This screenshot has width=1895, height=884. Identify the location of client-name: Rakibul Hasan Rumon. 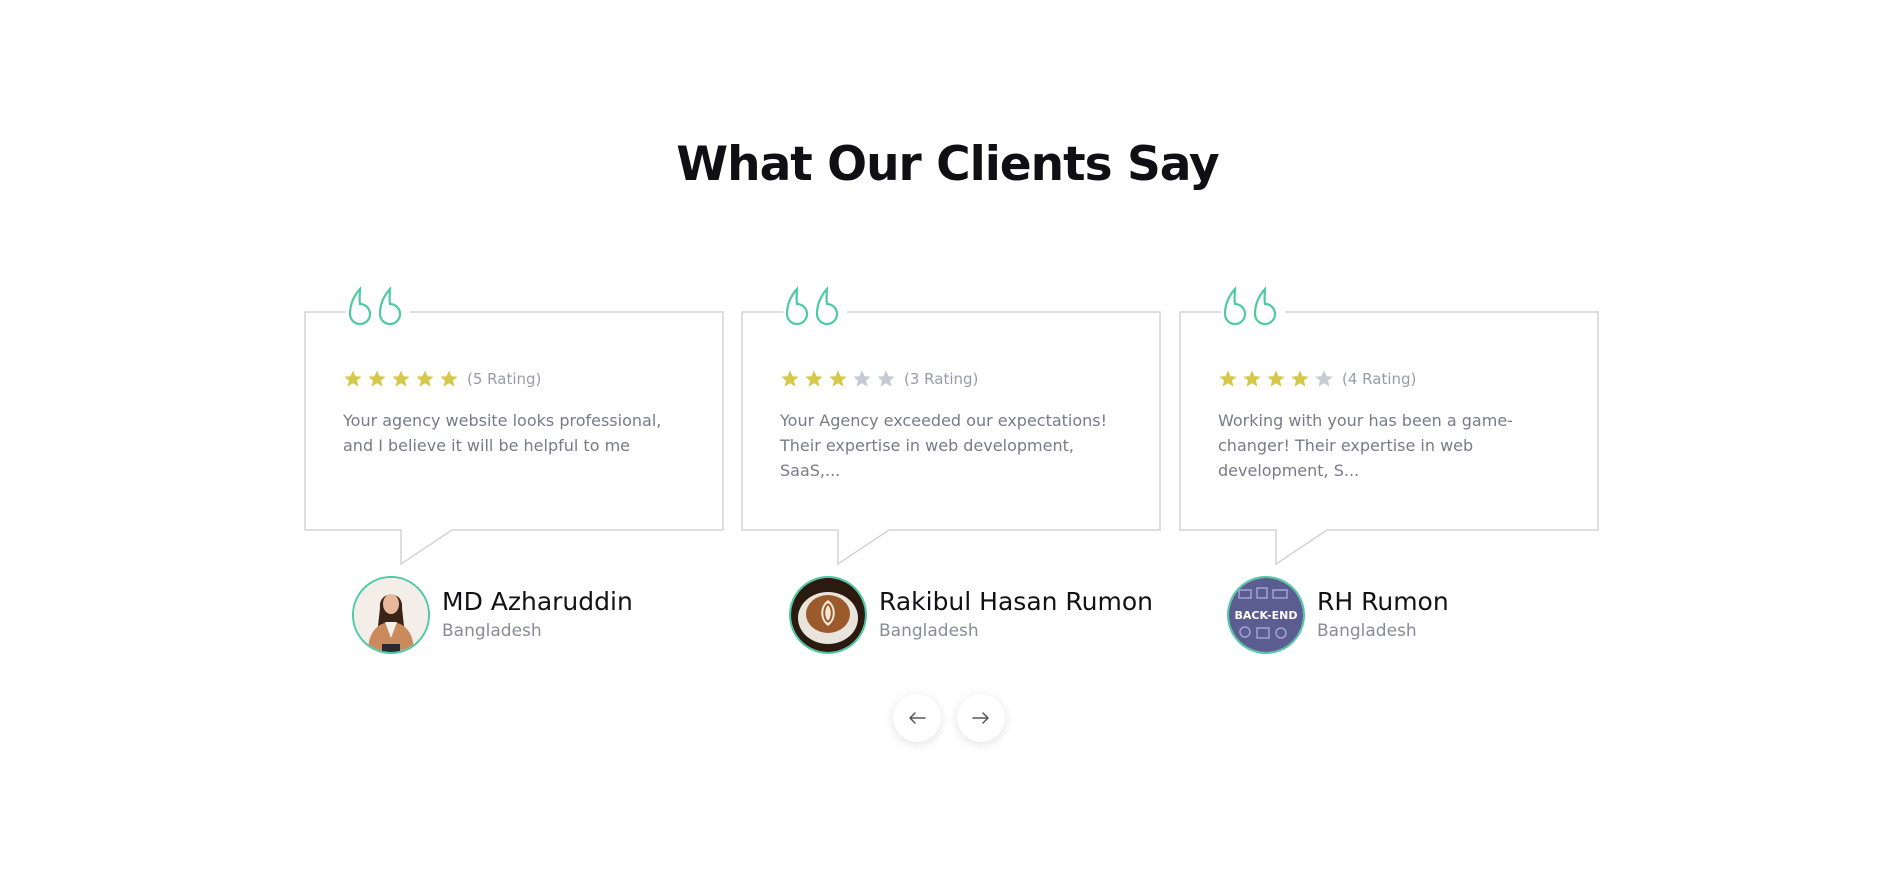
(1016, 601).